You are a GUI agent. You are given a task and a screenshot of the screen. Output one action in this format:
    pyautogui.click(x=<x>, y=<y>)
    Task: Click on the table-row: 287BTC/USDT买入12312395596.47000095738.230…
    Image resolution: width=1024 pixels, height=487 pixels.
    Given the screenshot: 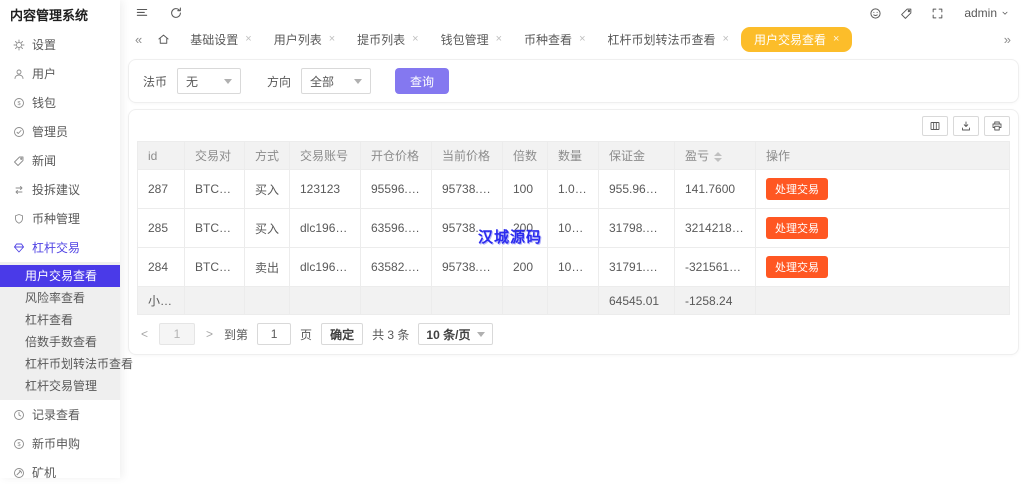 What is the action you would take?
    pyautogui.click(x=573, y=189)
    